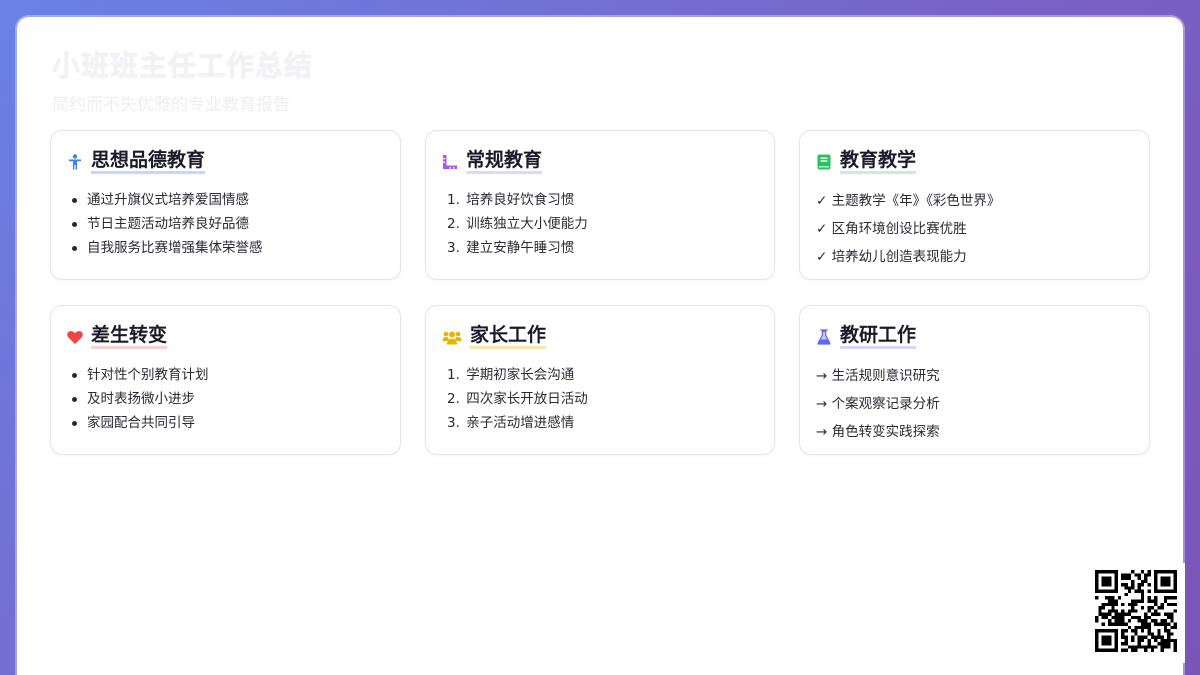 This screenshot has height=675, width=1200. Describe the element at coordinates (225, 248) in the screenshot. I see `list-item: 自我服务比赛增强集体荣誉感` at that location.